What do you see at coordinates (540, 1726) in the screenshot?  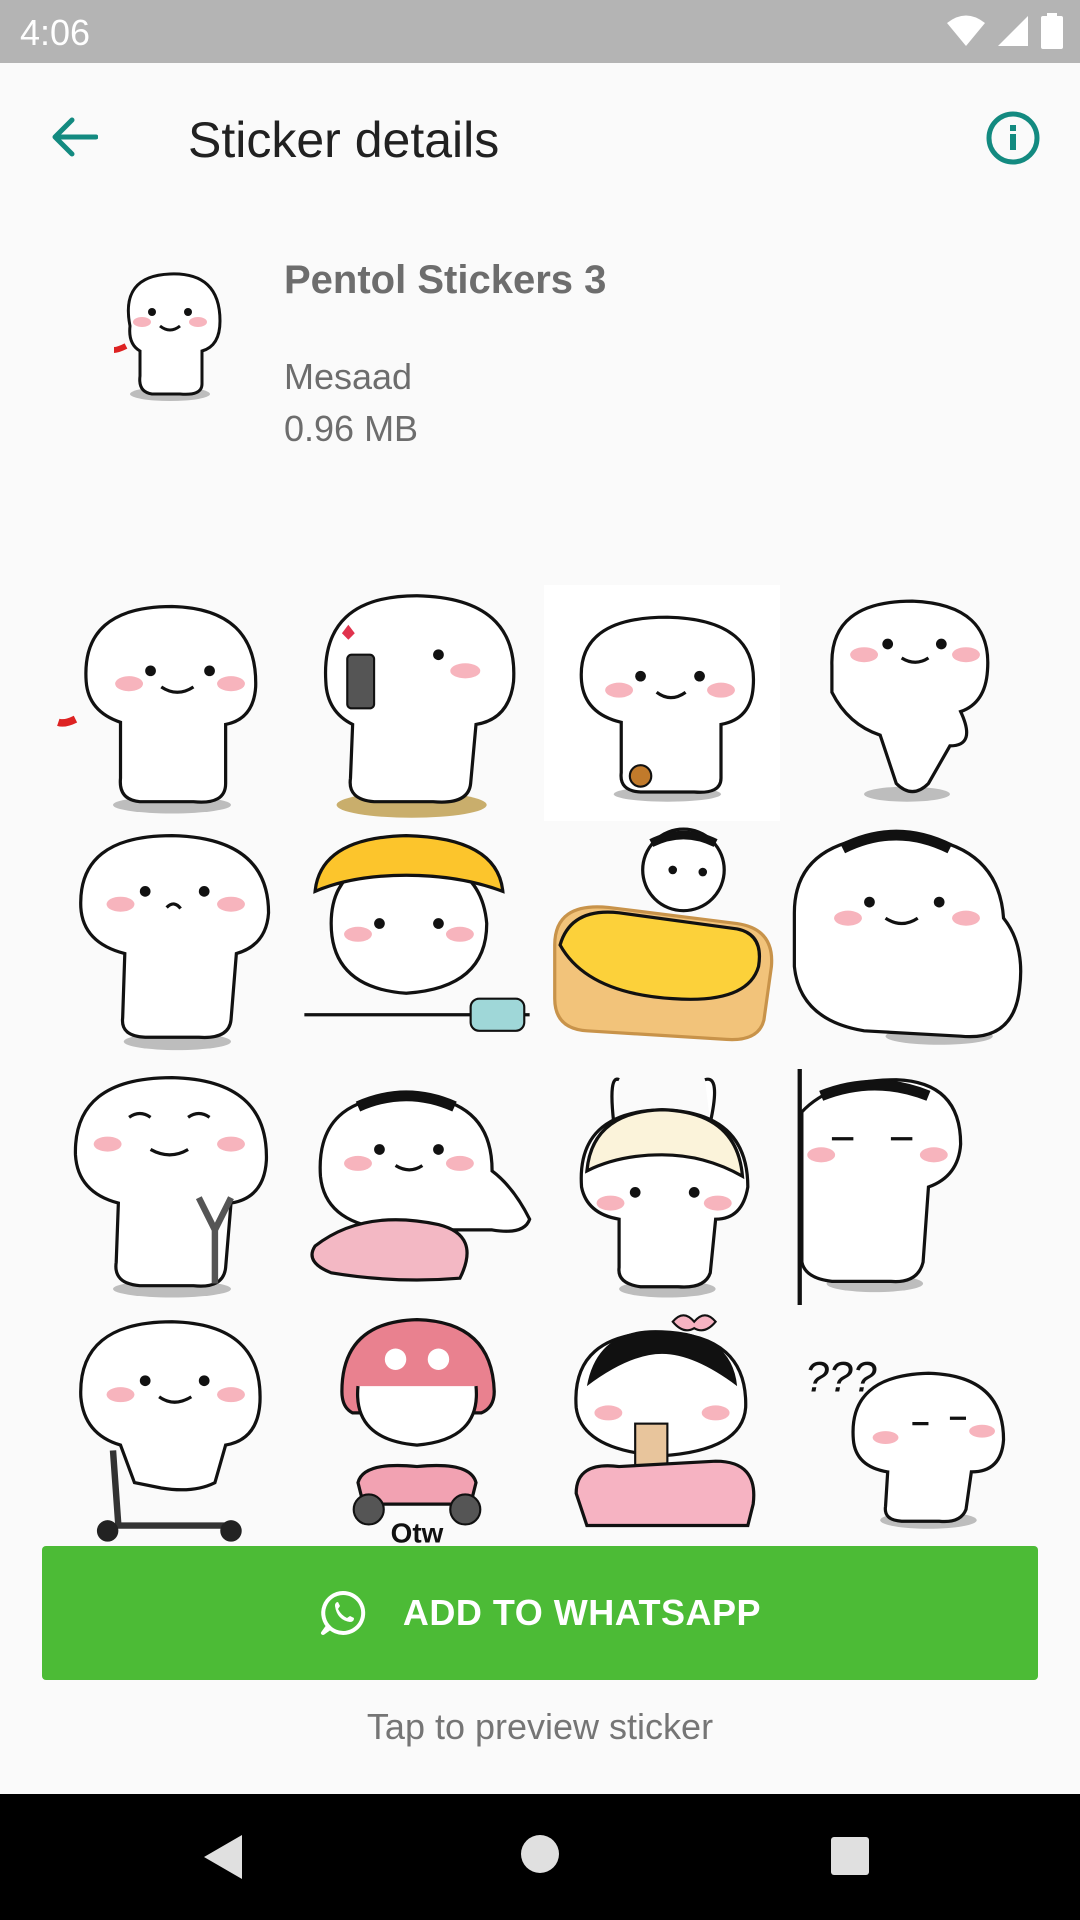 I see `preview-hint: Tap to preview sticker` at bounding box center [540, 1726].